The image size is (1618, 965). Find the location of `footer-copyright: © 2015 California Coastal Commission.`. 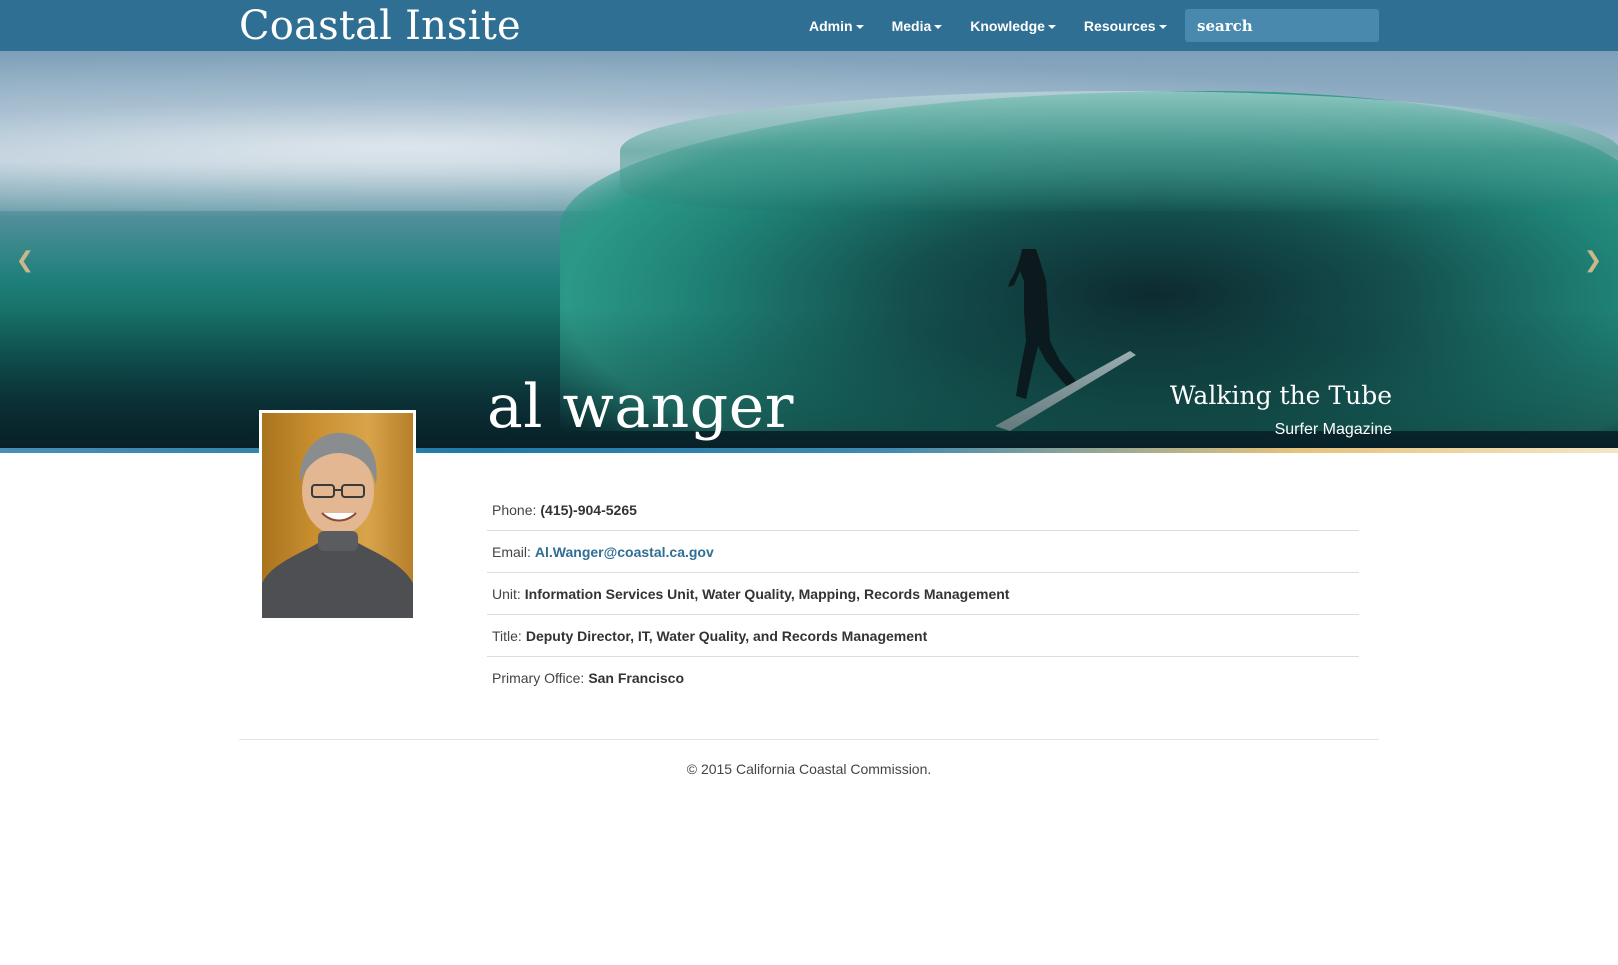

footer-copyright: © 2015 California Coastal Commission. is located at coordinates (809, 769).